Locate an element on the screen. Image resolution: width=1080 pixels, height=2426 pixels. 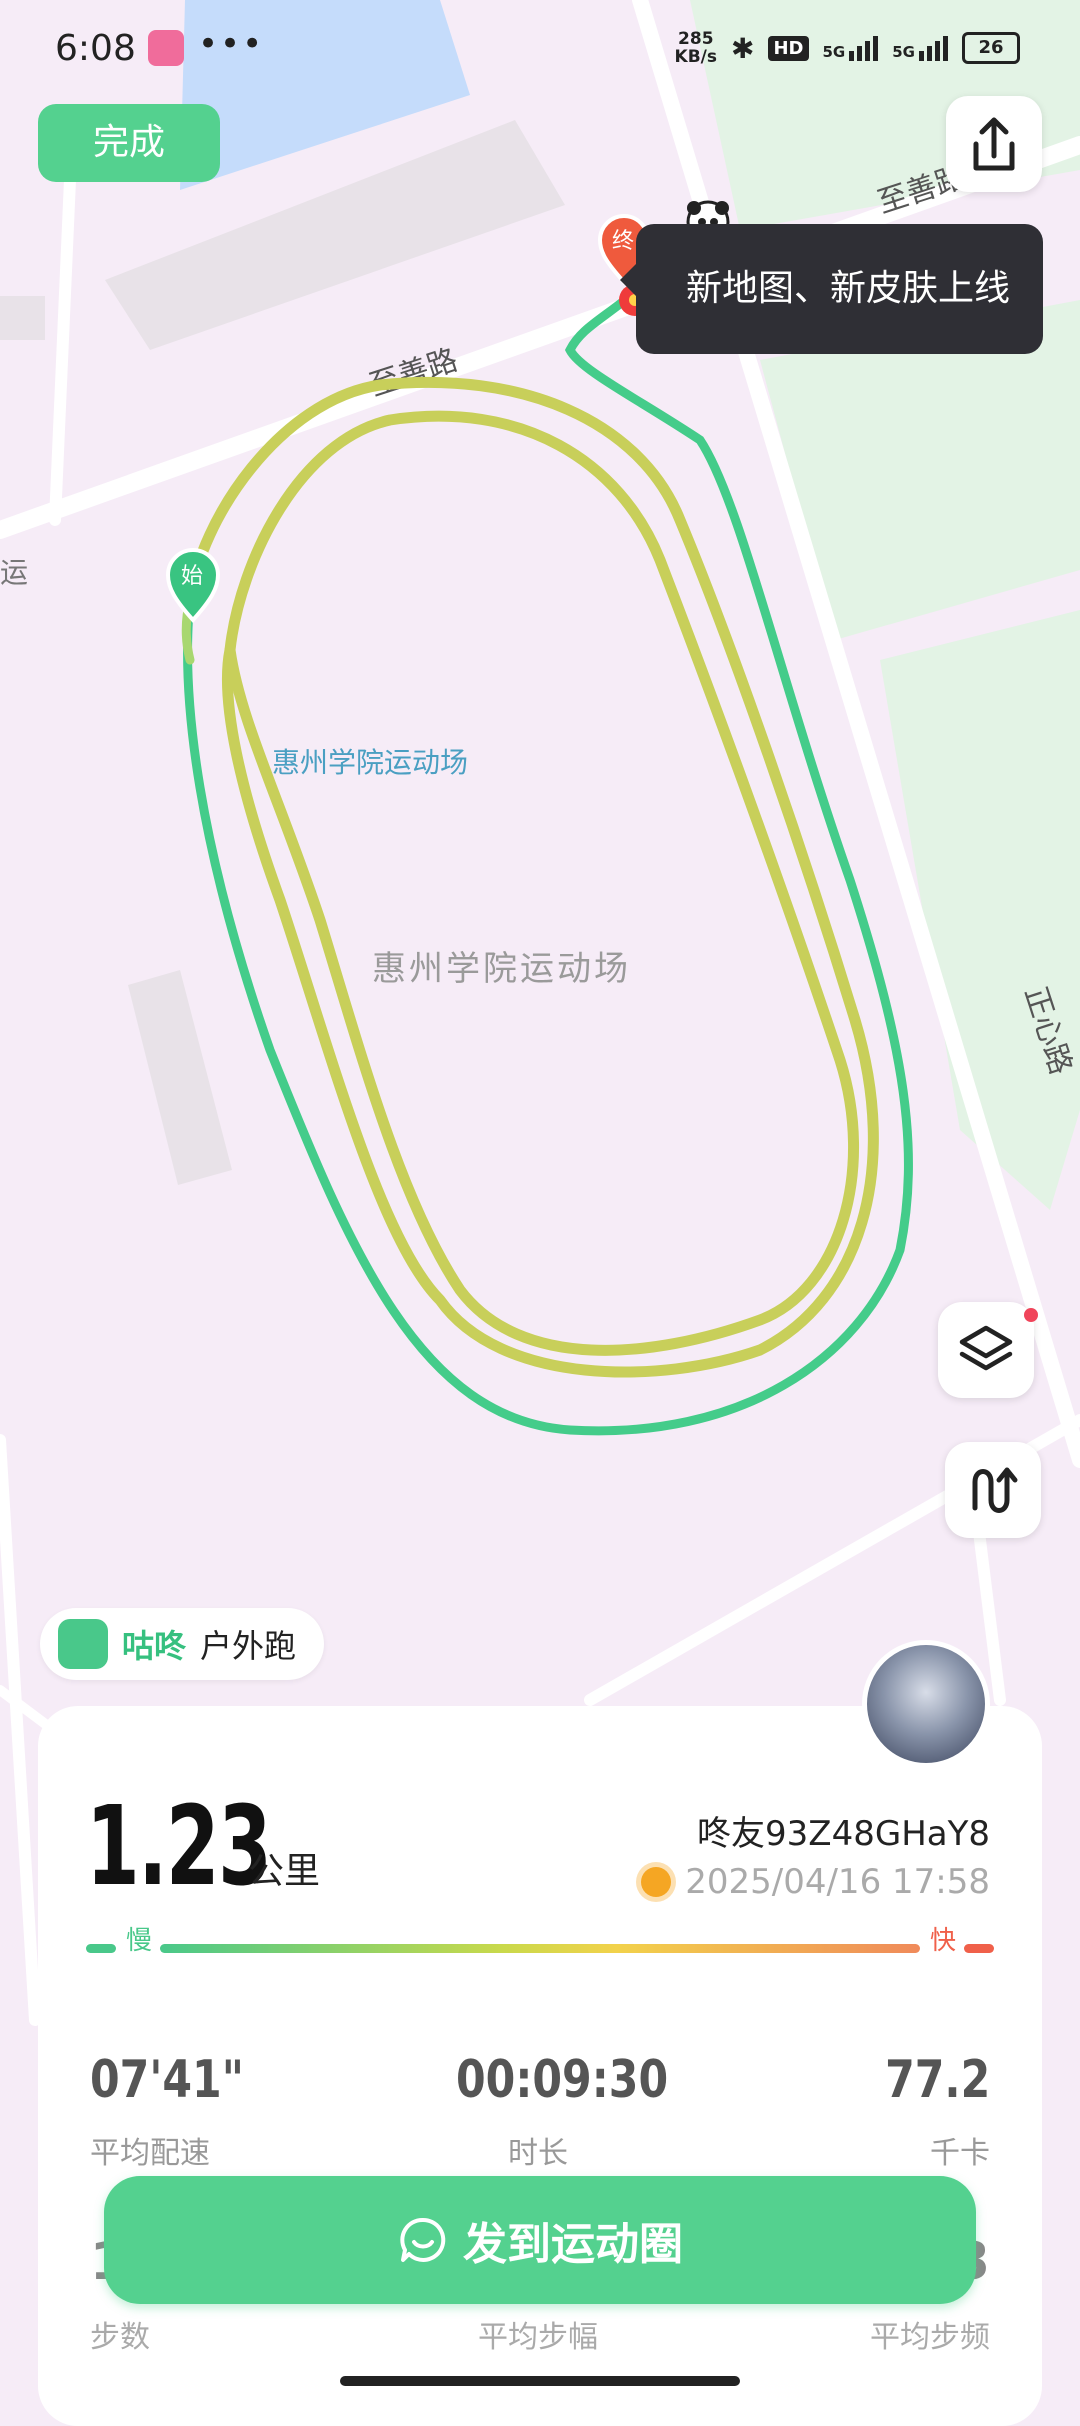
distance-value: 1.23 is located at coordinates (179, 1846).